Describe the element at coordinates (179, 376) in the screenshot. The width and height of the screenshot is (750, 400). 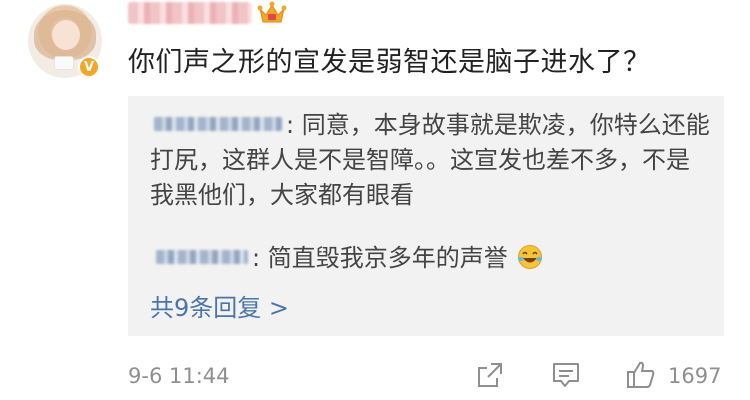
I see `timestamp: 9-6 11:44` at that location.